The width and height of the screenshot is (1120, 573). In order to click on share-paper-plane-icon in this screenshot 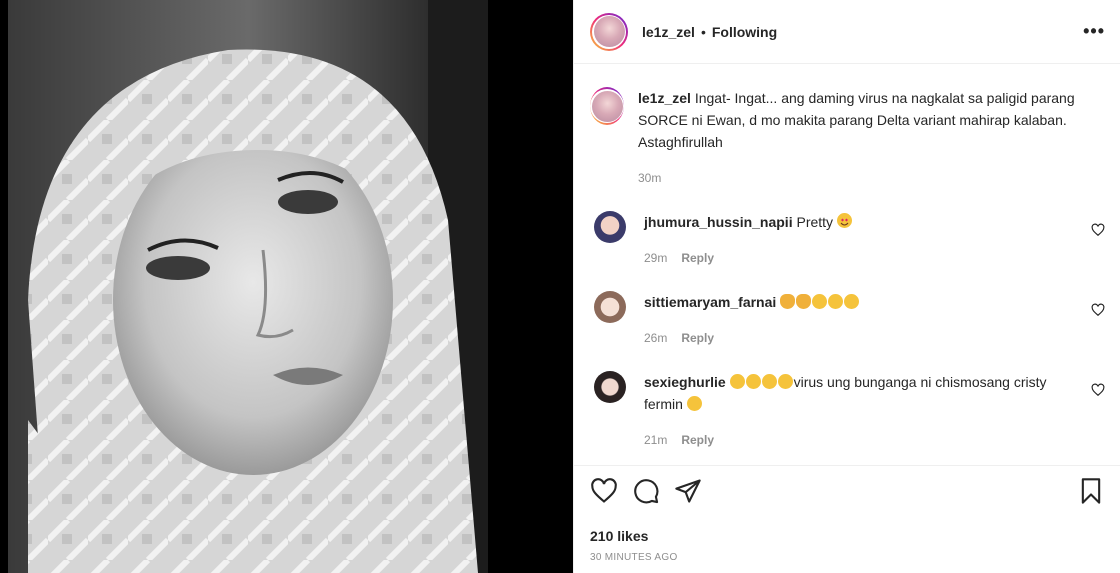, I will do `click(688, 491)`.